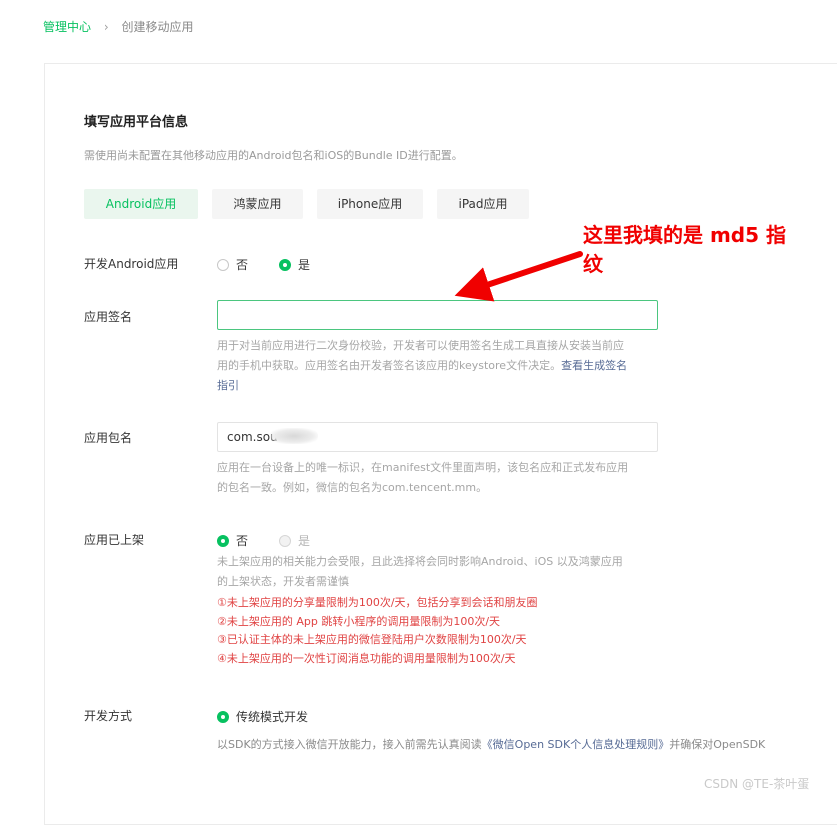  I want to click on help-text: 以SDK的方式接入微信开放能力，接入前需先认真阅读, so click(349, 744).